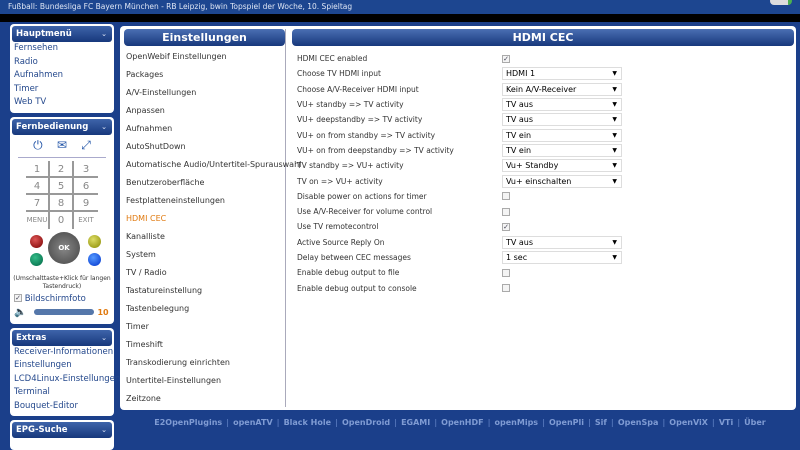 This screenshot has width=800, height=450. I want to click on yellow-button, so click(94, 241).